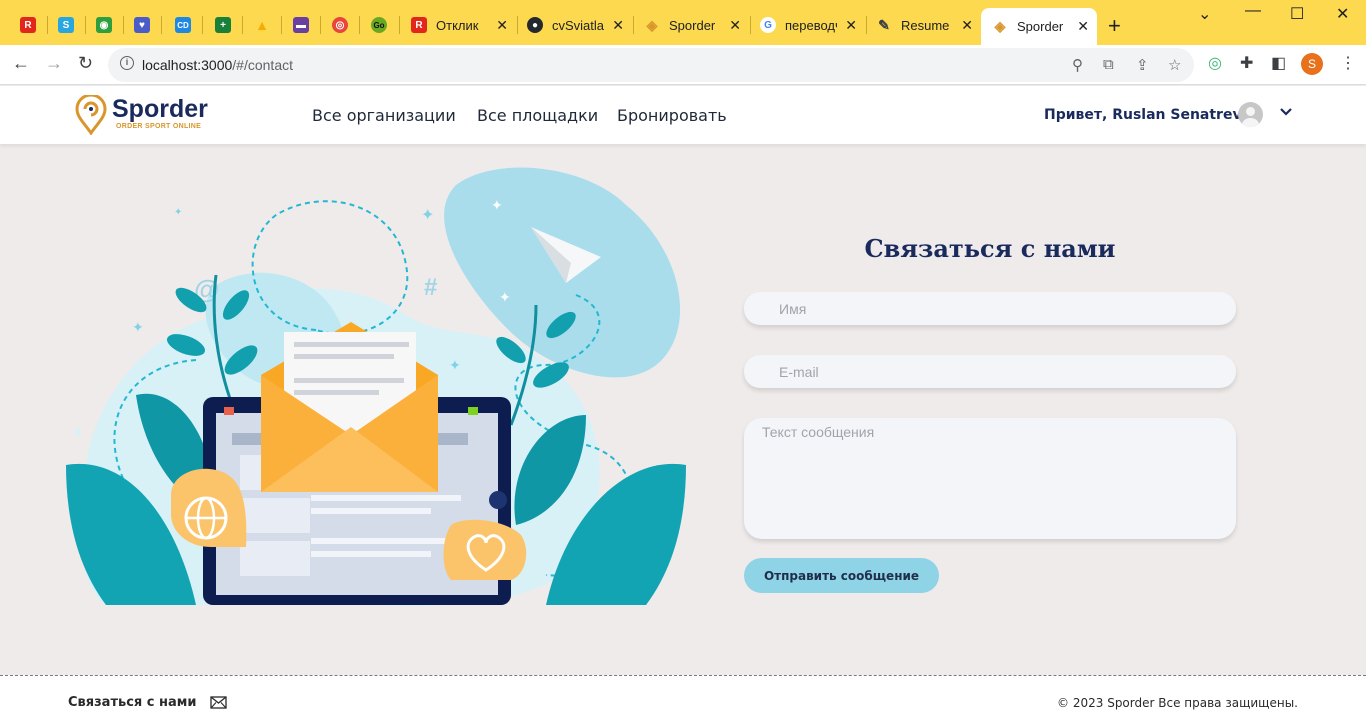  I want to click on chevron-down-icon, so click(1286, 112).